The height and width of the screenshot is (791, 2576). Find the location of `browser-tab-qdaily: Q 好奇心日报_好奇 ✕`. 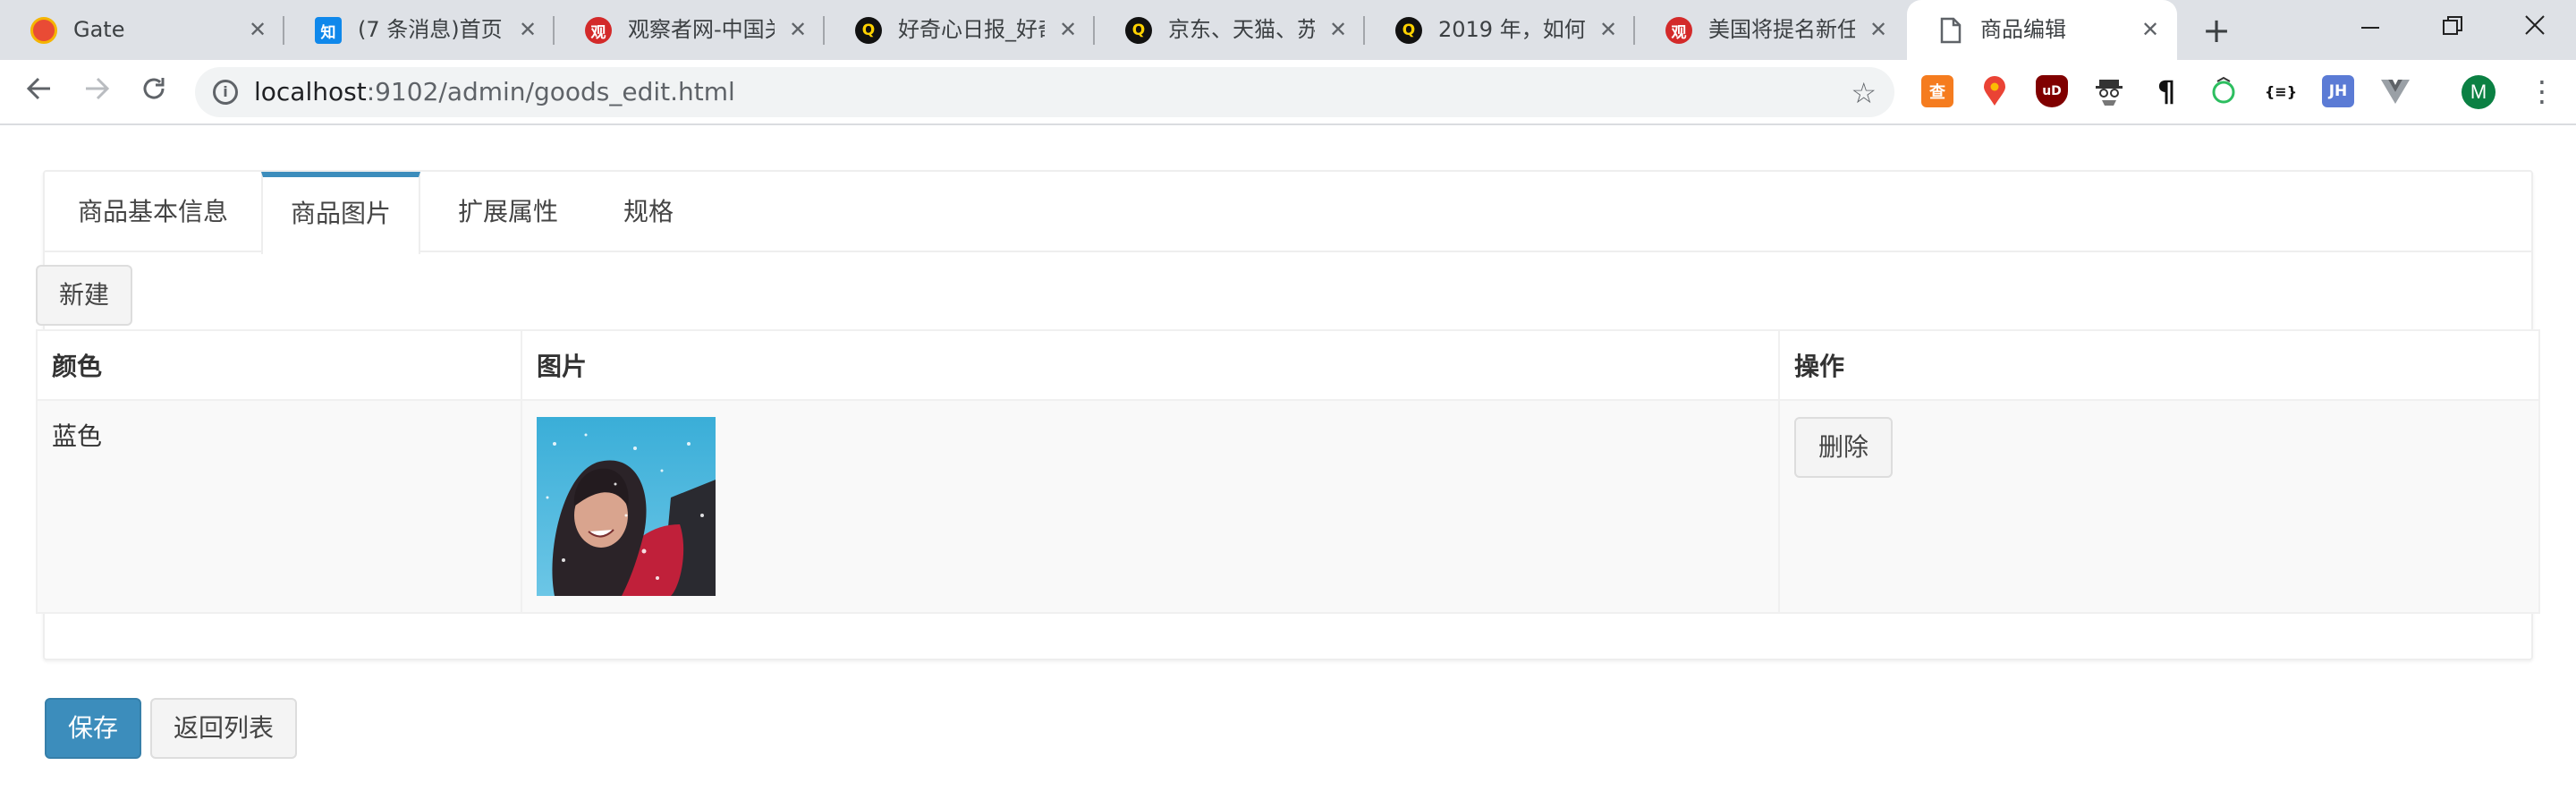

browser-tab-qdaily: Q 好奇心日报_好奇 ✕ is located at coordinates (960, 30).